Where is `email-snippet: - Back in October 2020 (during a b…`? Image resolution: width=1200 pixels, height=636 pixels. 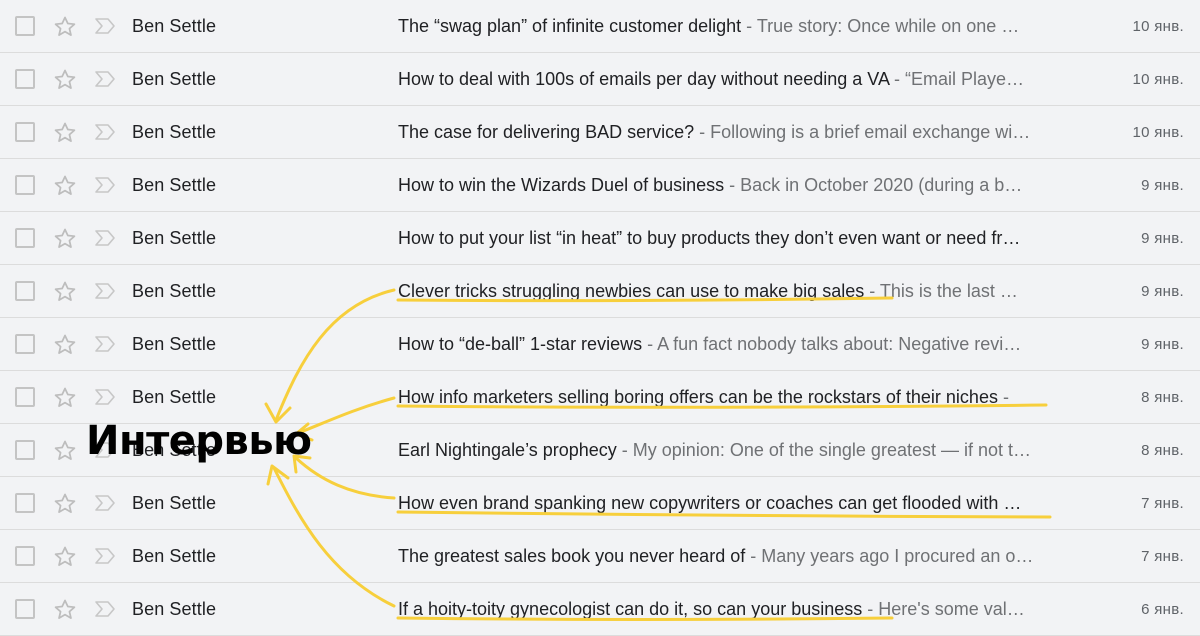 email-snippet: - Back in October 2020 (during a b… is located at coordinates (873, 184).